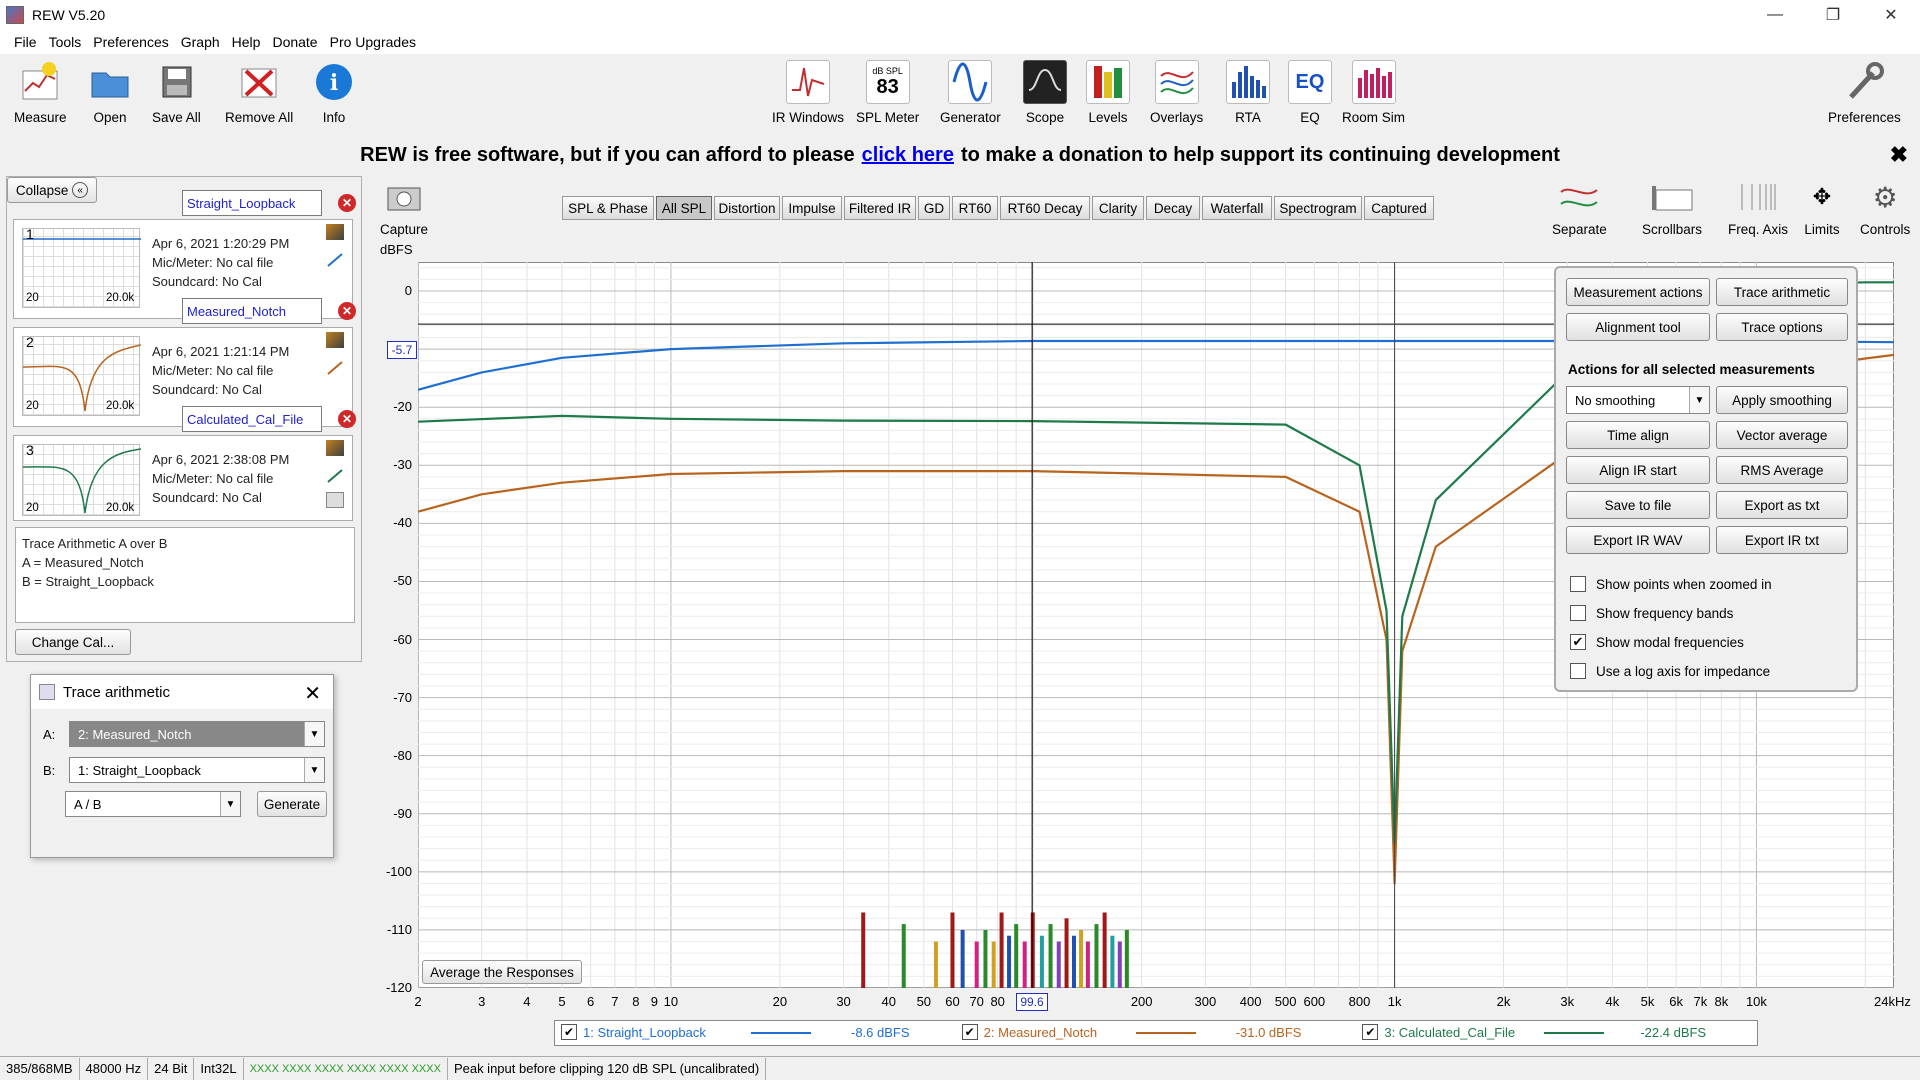 This screenshot has width=1920, height=1080. What do you see at coordinates (1556, 1033) in the screenshot?
I see `legend-entry-3: ✔ 3: Calculated_Cal_File -22.4 dBFS` at bounding box center [1556, 1033].